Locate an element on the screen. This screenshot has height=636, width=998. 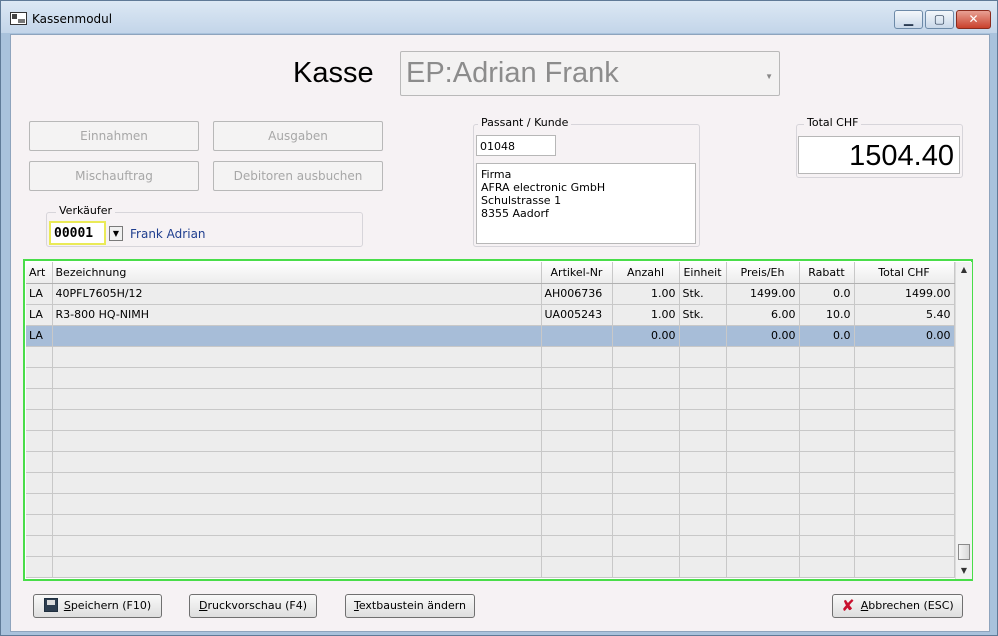
cancel-button: ✘ Abbrechen (ESC) is located at coordinates (897, 606).